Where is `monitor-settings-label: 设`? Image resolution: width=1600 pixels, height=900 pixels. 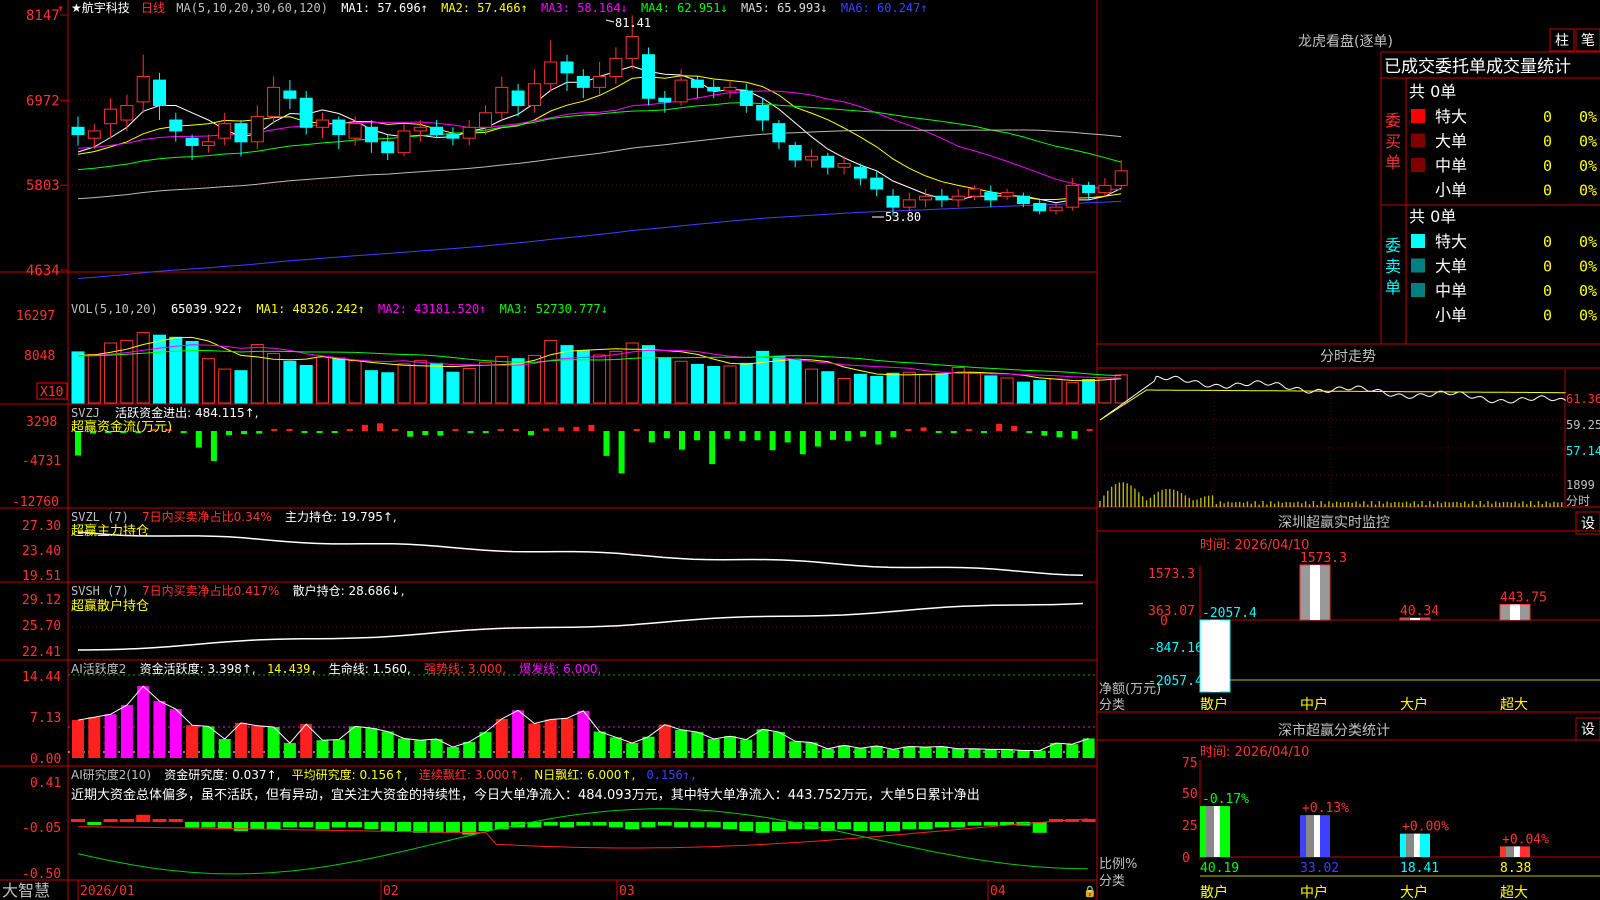 monitor-settings-label: 设 is located at coordinates (1588, 524).